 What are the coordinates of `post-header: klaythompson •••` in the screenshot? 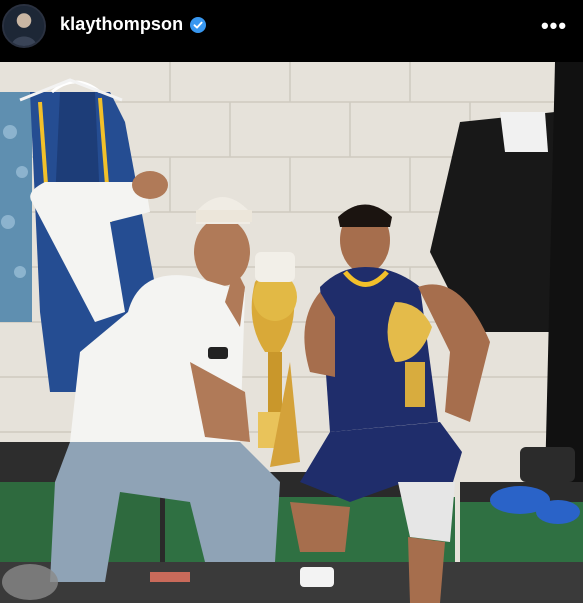 It's located at (291, 30).